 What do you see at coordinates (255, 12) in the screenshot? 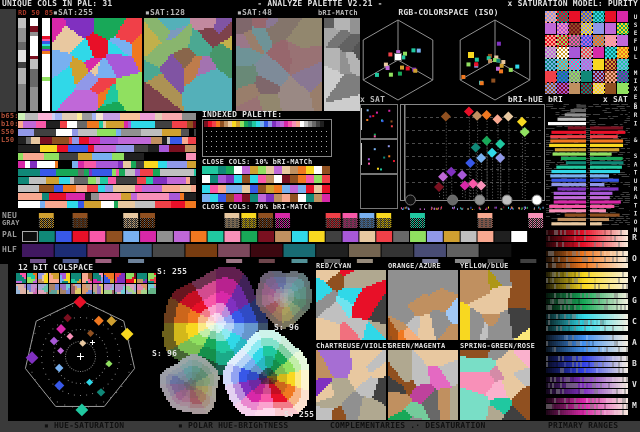
I see `sat-48-label: ▪SAT:48` at bounding box center [255, 12].